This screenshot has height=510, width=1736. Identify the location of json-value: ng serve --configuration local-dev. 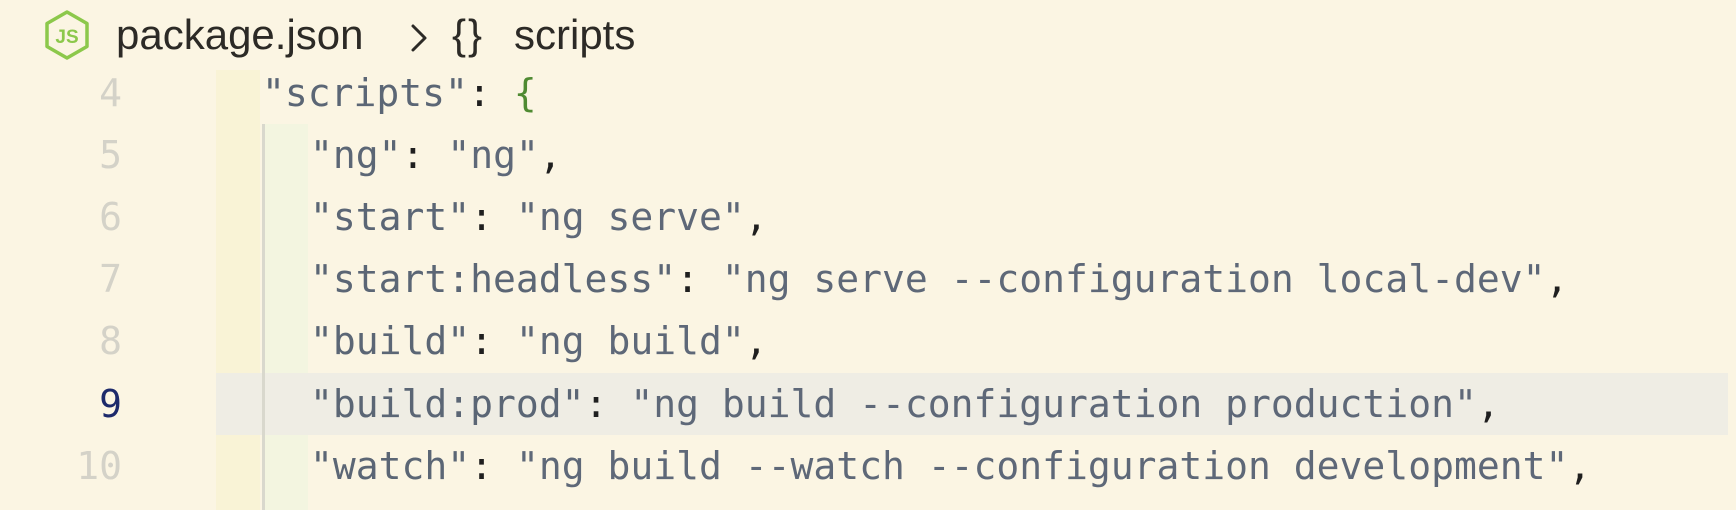
(1133, 279).